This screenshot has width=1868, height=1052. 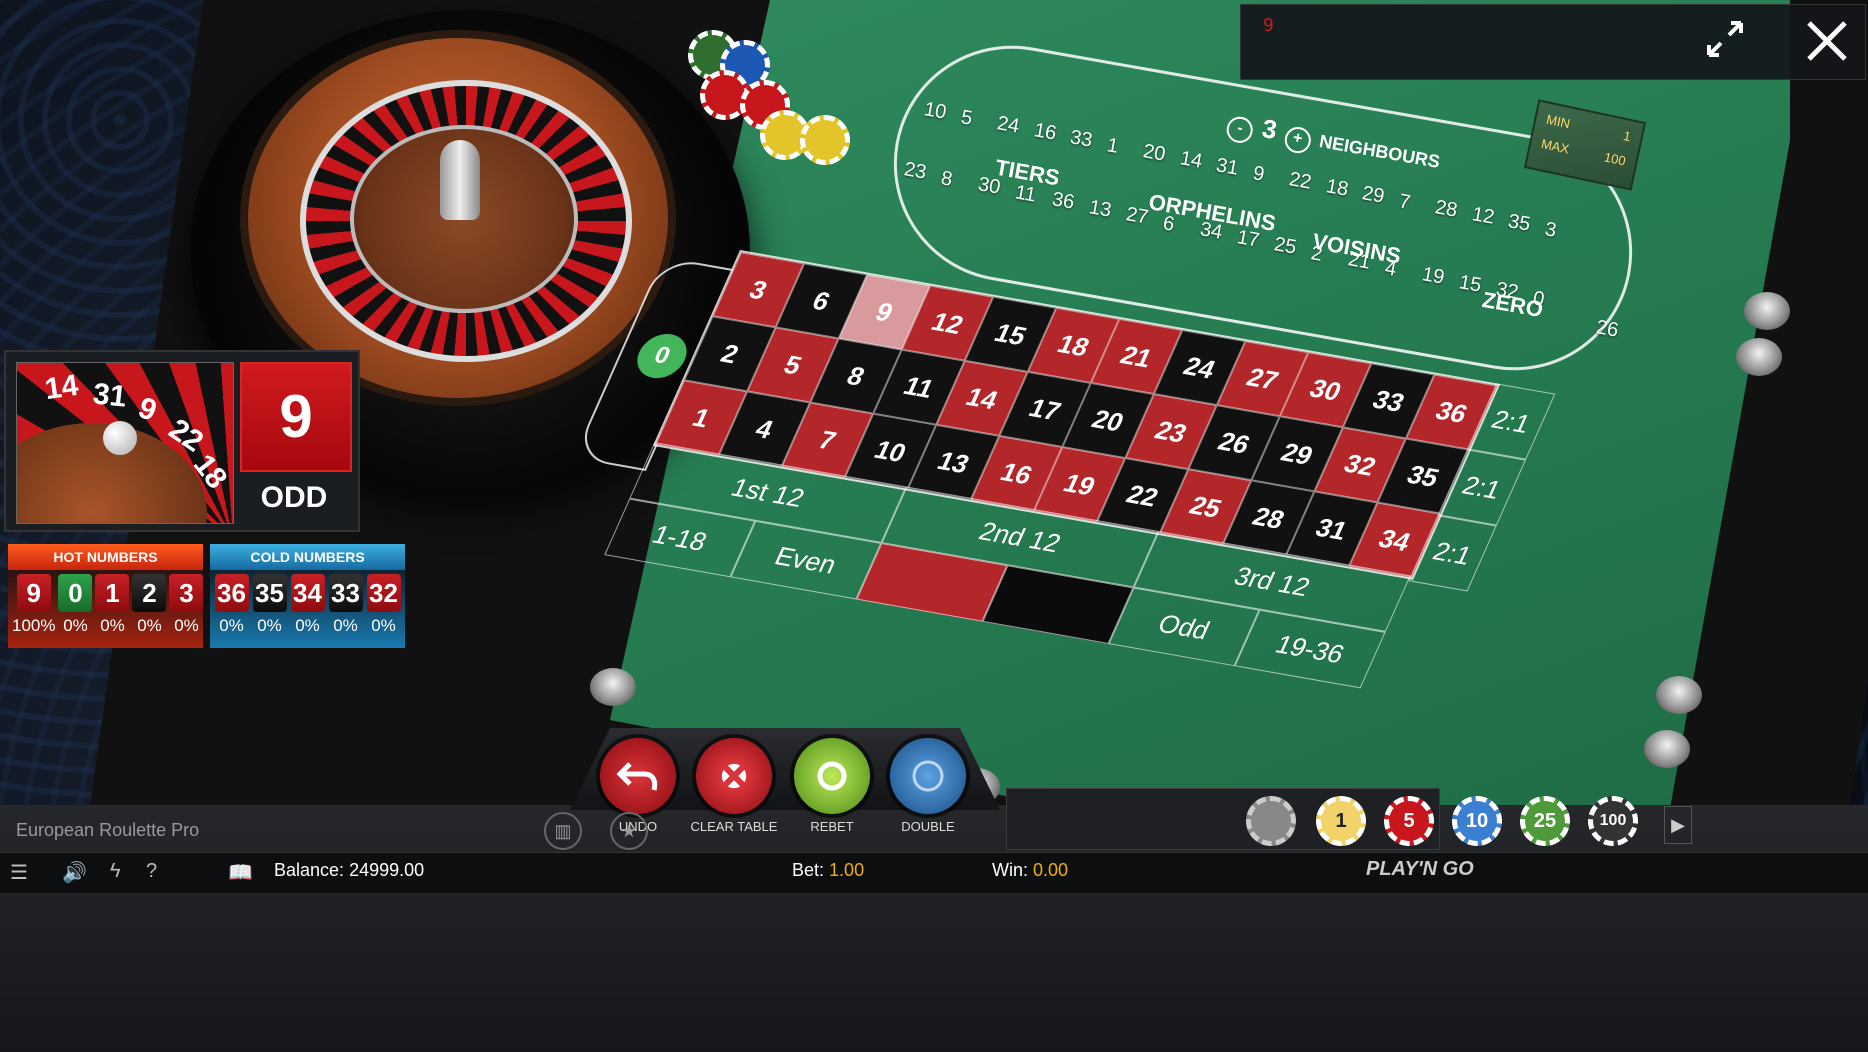 What do you see at coordinates (112, 593) in the screenshot?
I see `hot-number: 1` at bounding box center [112, 593].